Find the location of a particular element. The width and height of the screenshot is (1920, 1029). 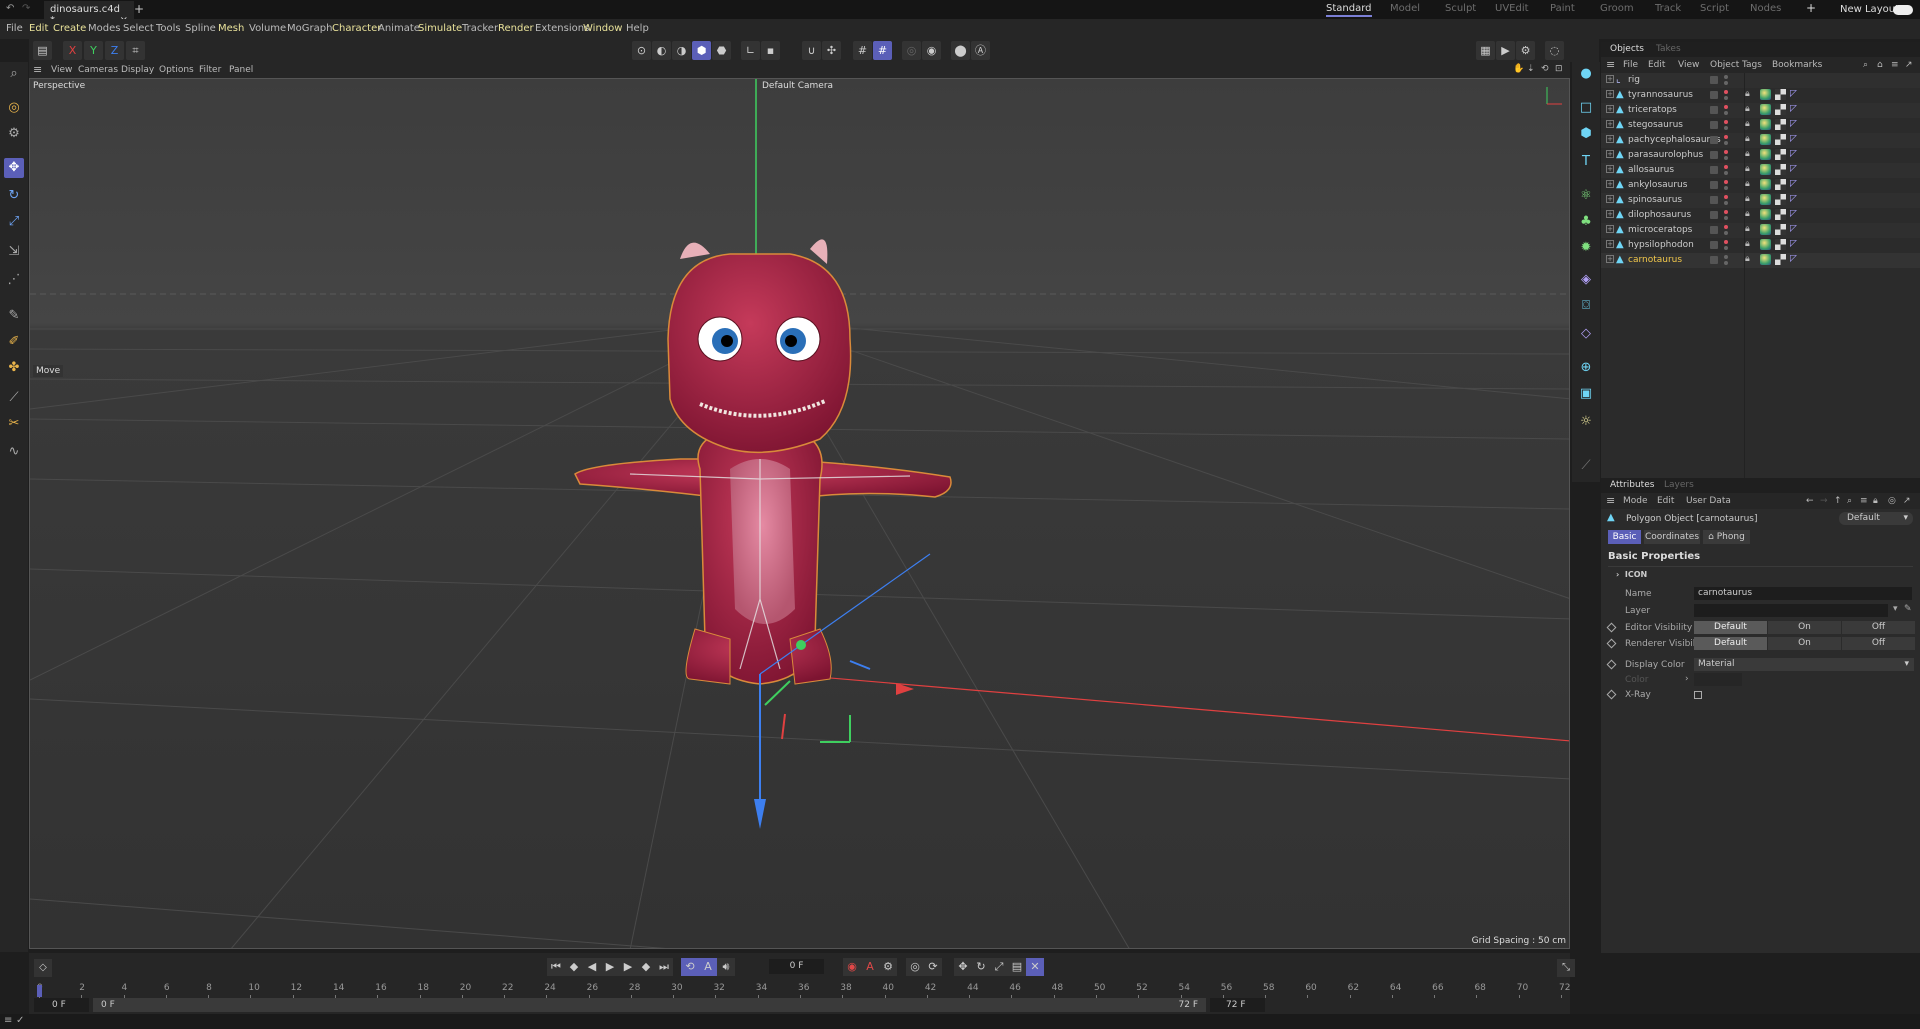

menu-mesh: Mesh is located at coordinates (231, 28).